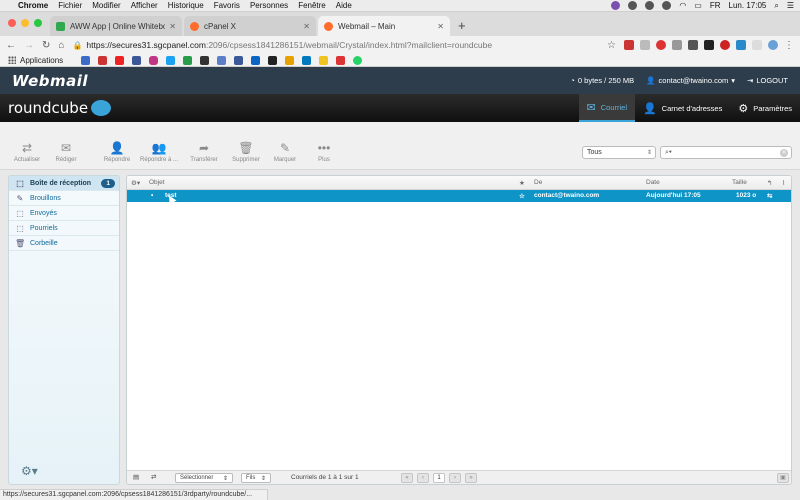  I want to click on forward-icon: →, so click(29, 45).